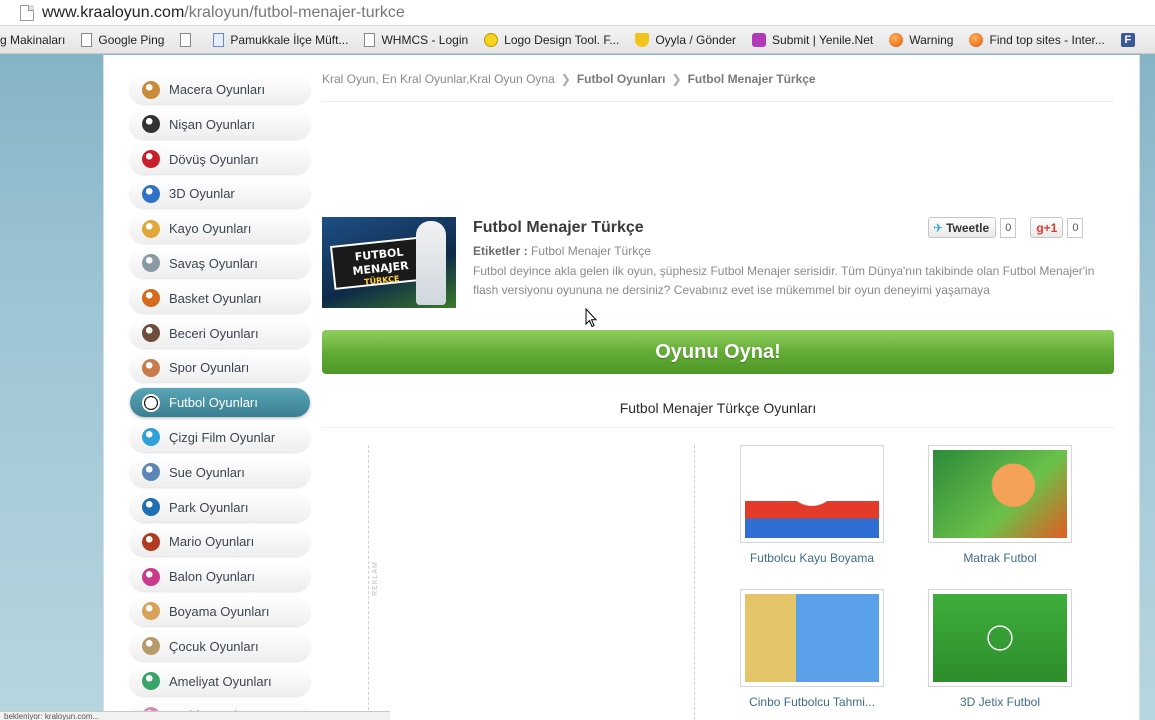 The width and height of the screenshot is (1155, 720). What do you see at coordinates (215, 298) in the screenshot?
I see `sidebar-item-label: Basket Oyunları` at bounding box center [215, 298].